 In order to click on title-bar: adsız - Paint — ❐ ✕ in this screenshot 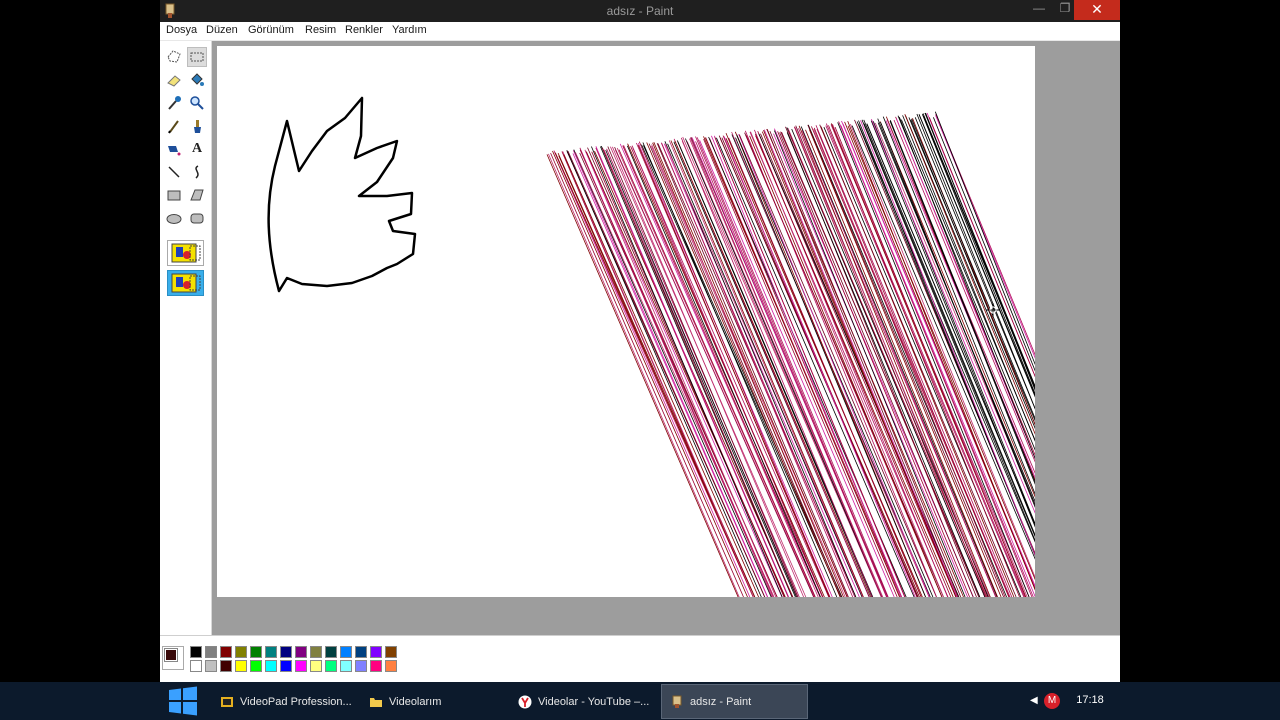, I will do `click(640, 11)`.